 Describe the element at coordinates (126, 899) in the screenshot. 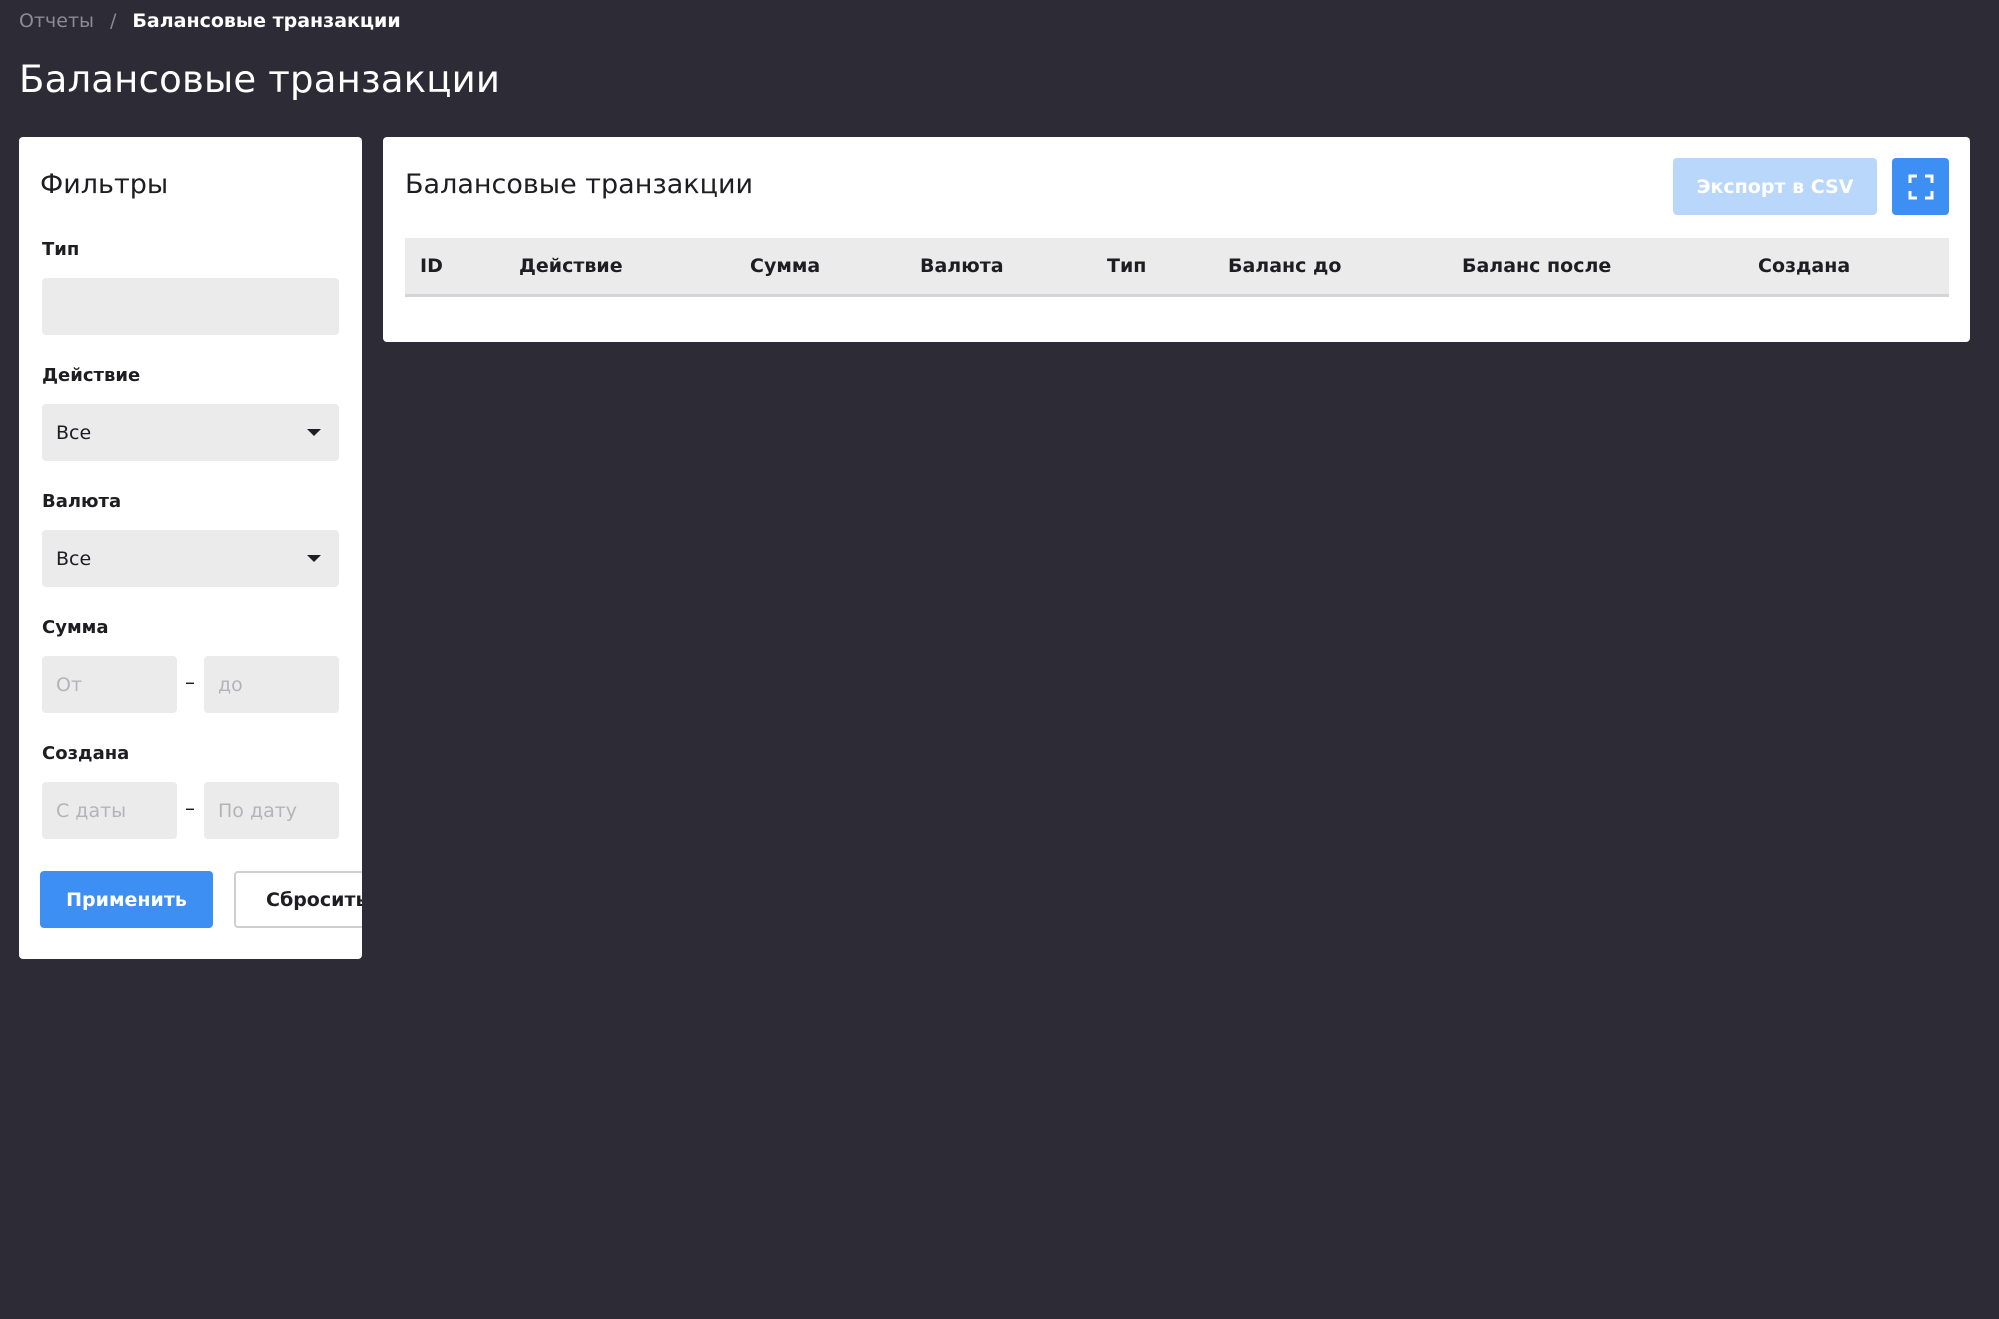

I see `apply-button: Применить` at that location.